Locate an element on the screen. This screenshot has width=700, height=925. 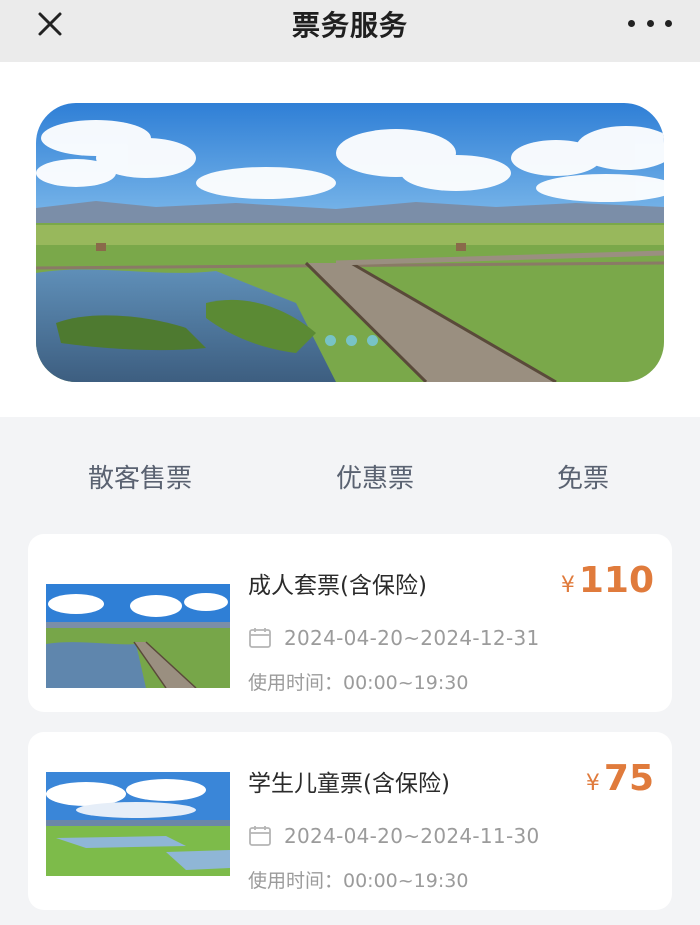
ticket-name: 学生儿童票(含保险) is located at coordinates (349, 784).